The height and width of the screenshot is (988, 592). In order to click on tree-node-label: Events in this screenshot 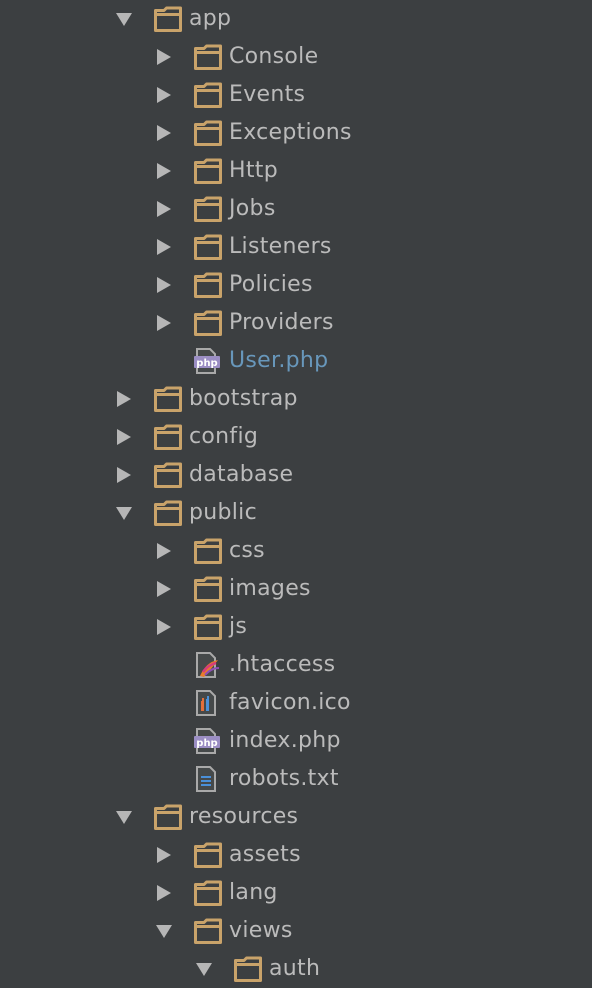, I will do `click(267, 94)`.